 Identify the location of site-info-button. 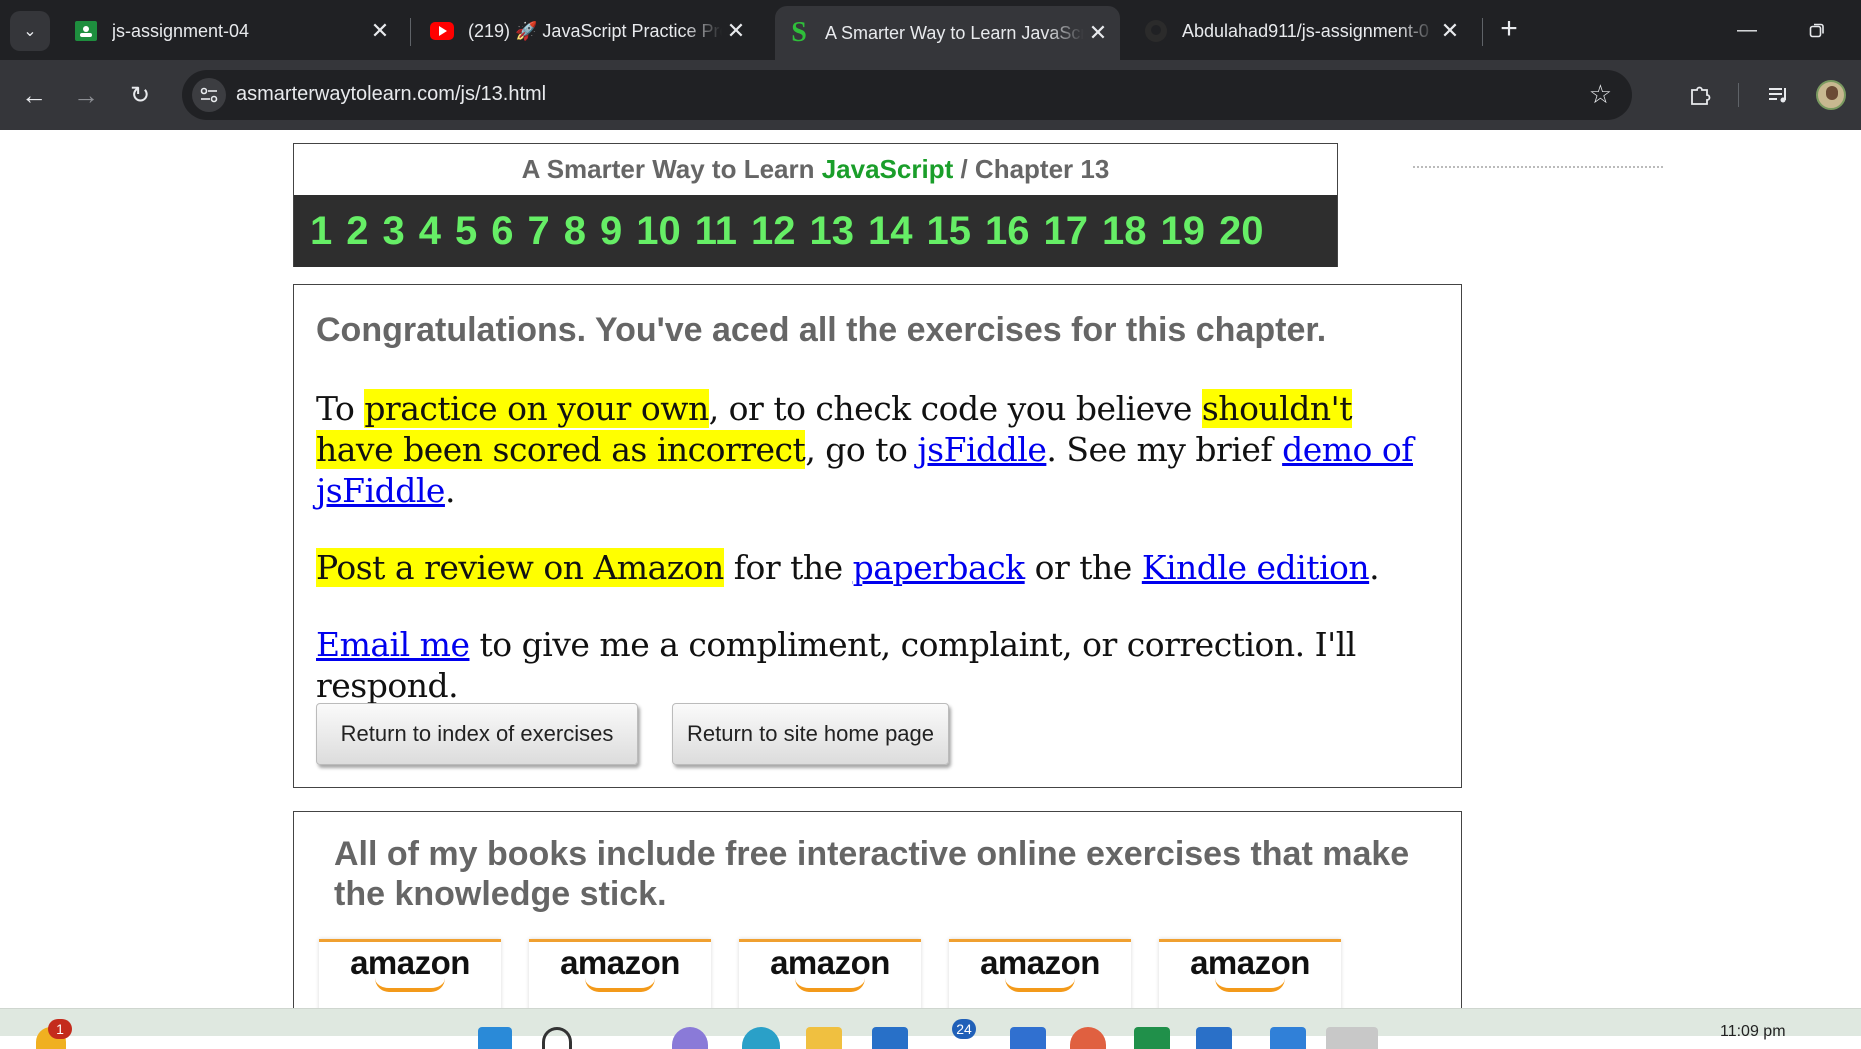
(209, 95).